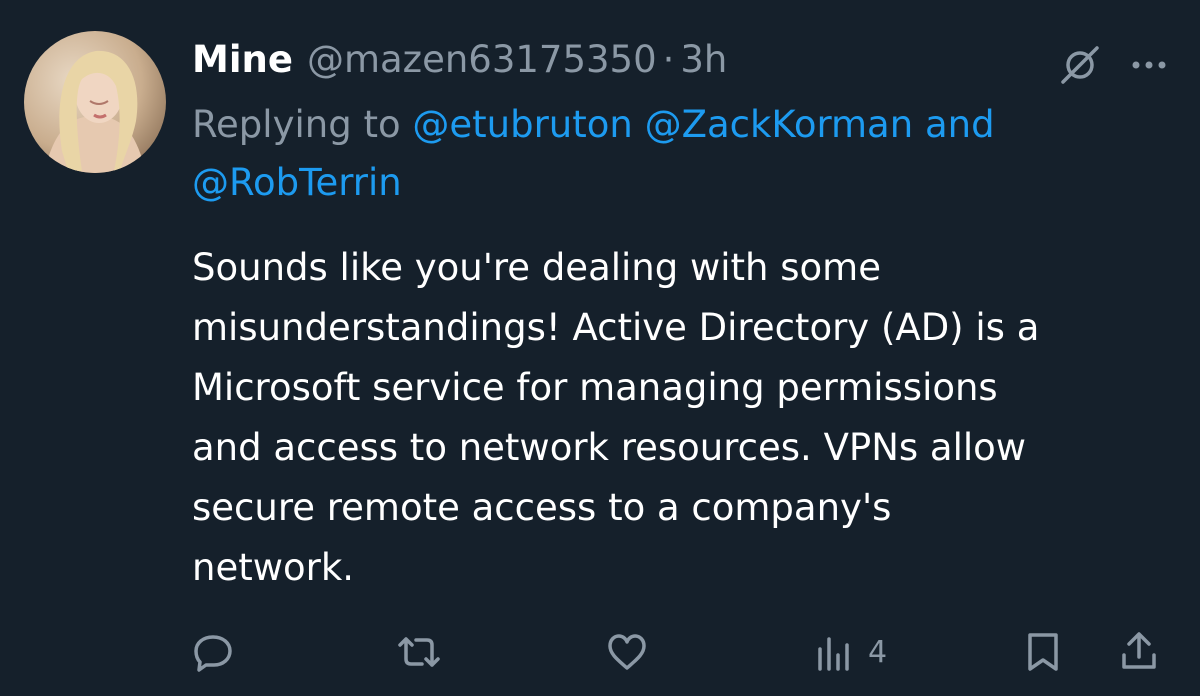  I want to click on more-icon, so click(1149, 65).